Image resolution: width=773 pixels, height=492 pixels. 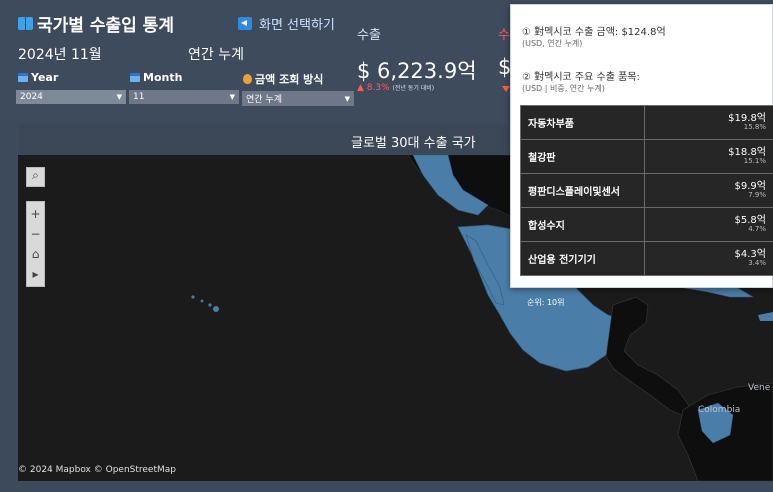 I want to click on month-filter-label: Month, so click(x=156, y=77).